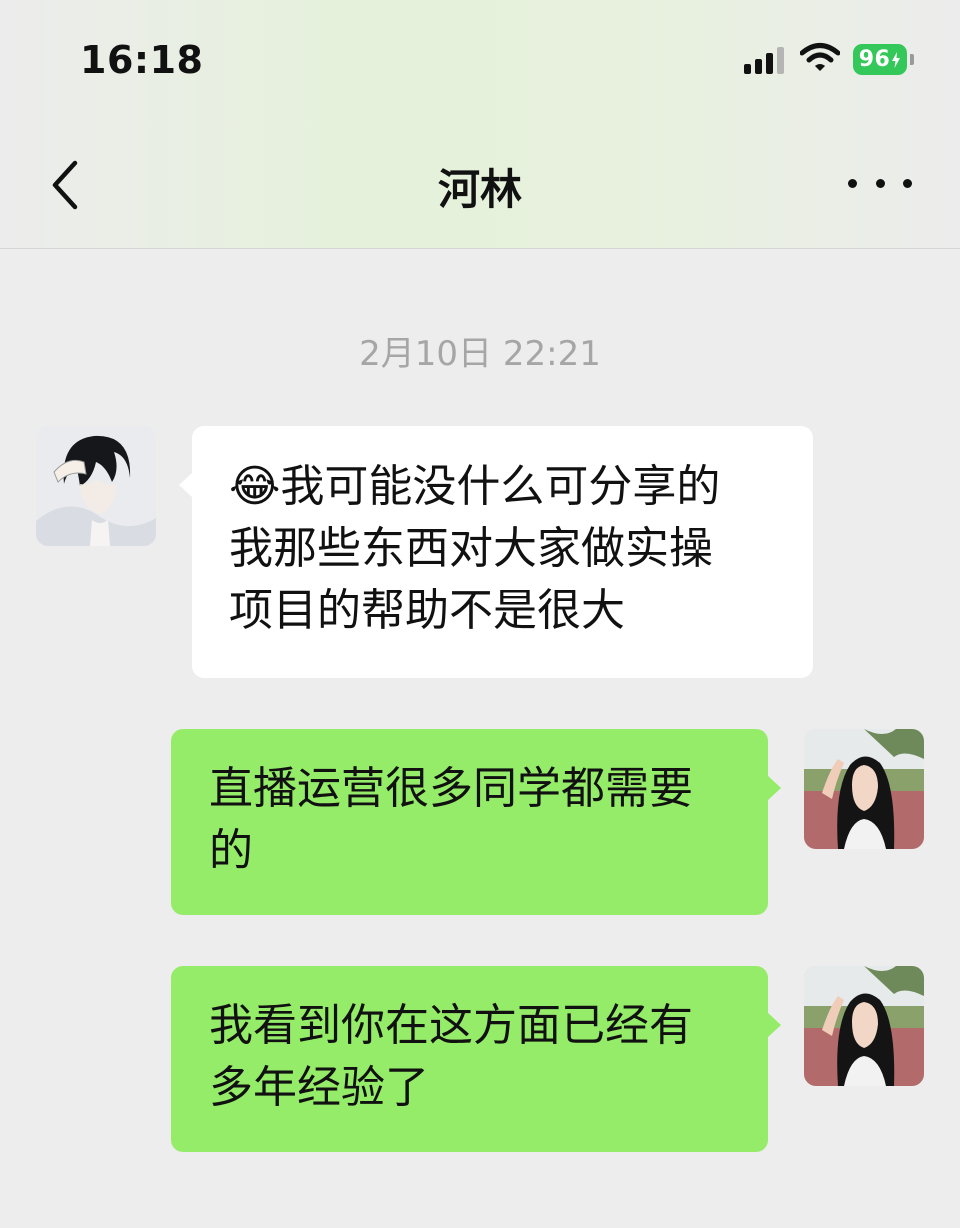 Image resolution: width=960 pixels, height=1228 pixels. I want to click on message-text: 😂我可能没什么可分享的 我那些东西对大家做实操 项目的帮助不是很大, so click(504, 549).